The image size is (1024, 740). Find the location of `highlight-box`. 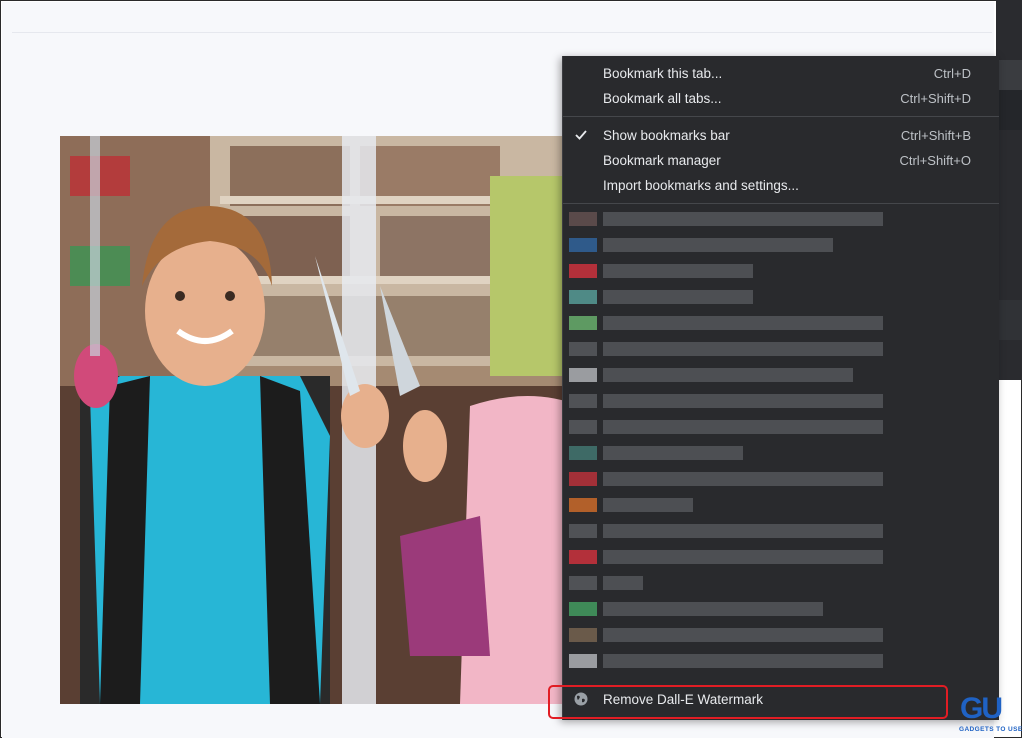

highlight-box is located at coordinates (748, 702).